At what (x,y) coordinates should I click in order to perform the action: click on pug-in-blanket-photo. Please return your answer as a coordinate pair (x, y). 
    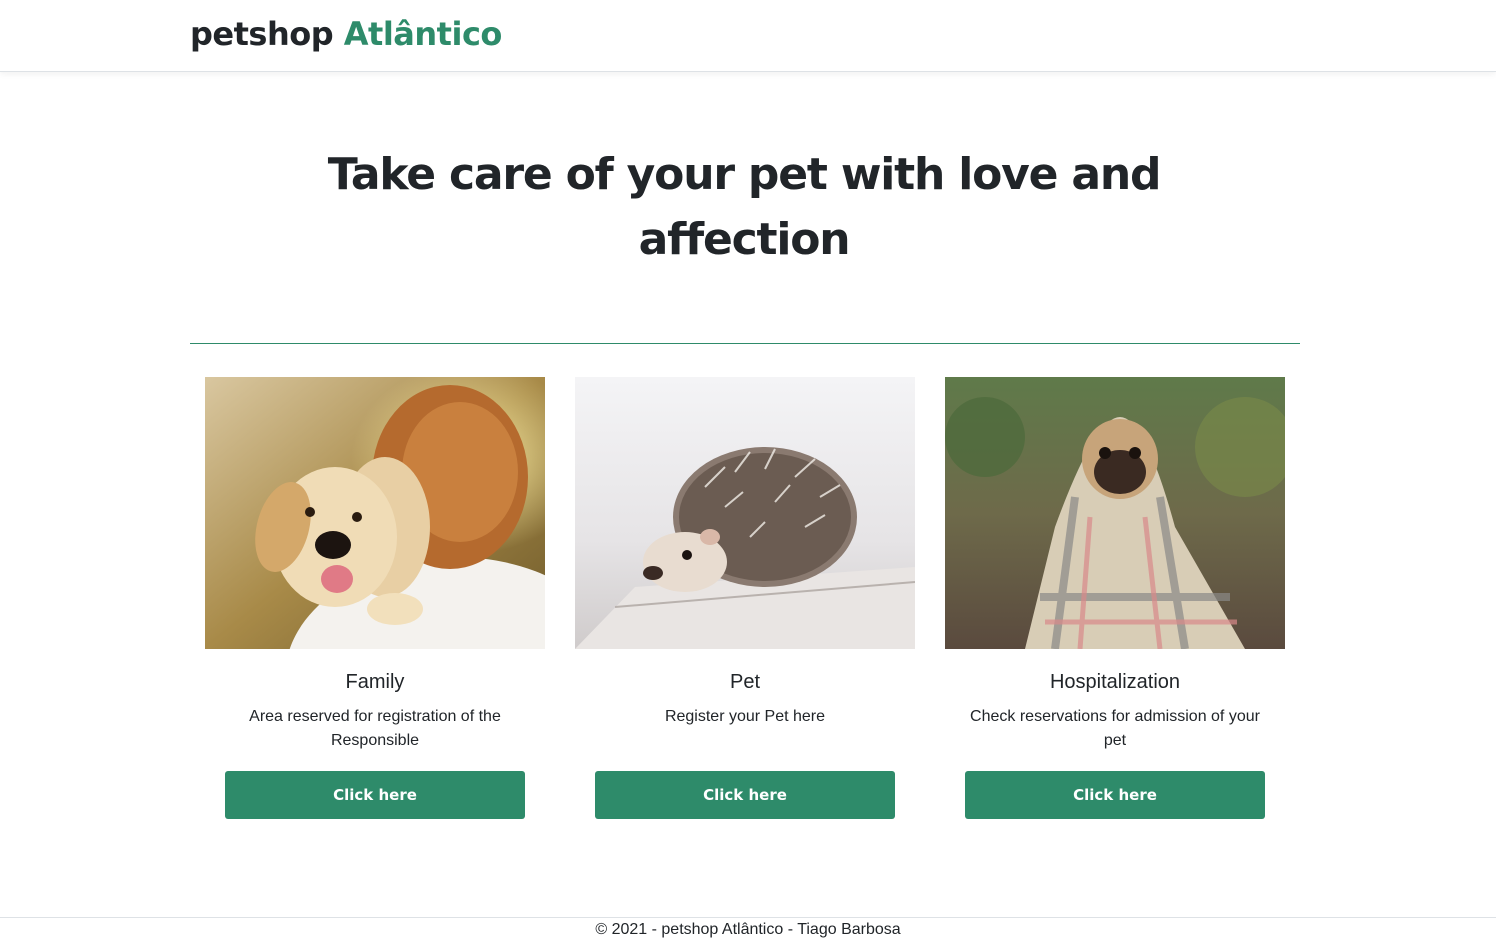
    Looking at the image, I should click on (1115, 513).